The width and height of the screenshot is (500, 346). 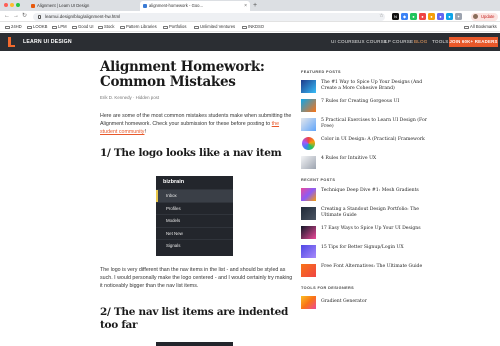 What do you see at coordinates (399, 42) in the screenshot?
I see `nav-lp-course: LP COURSE` at bounding box center [399, 42].